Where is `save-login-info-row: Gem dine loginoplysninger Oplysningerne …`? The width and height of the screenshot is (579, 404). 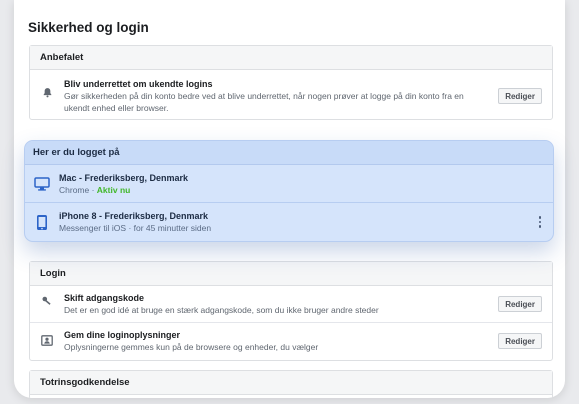 save-login-info-row: Gem dine loginoplysninger Oplysningerne … is located at coordinates (291, 341).